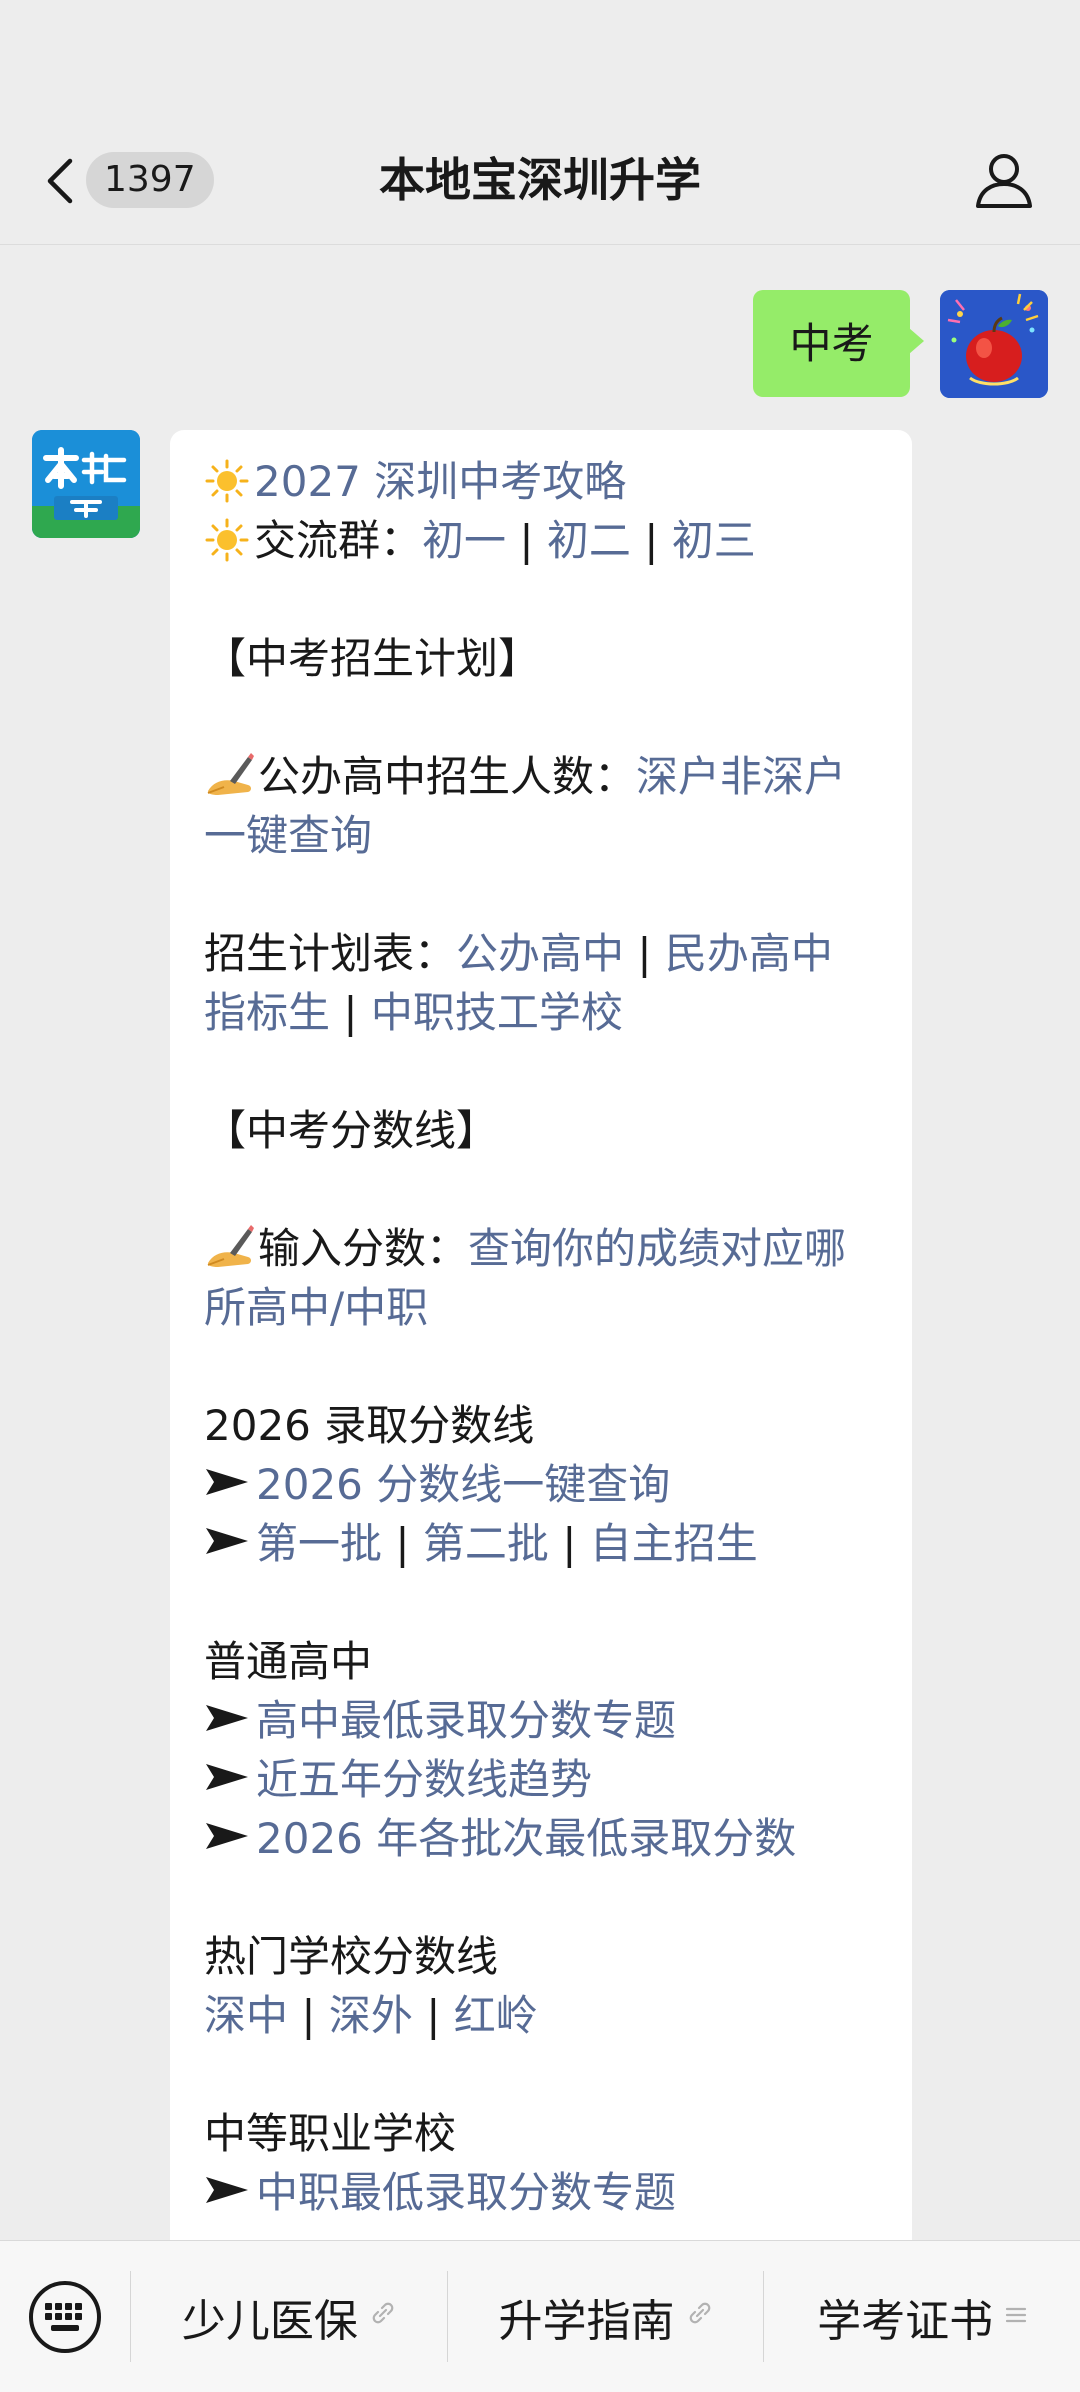 The height and width of the screenshot is (2392, 1080). I want to click on message-line: 近五年分数线趋势, so click(544, 1779).